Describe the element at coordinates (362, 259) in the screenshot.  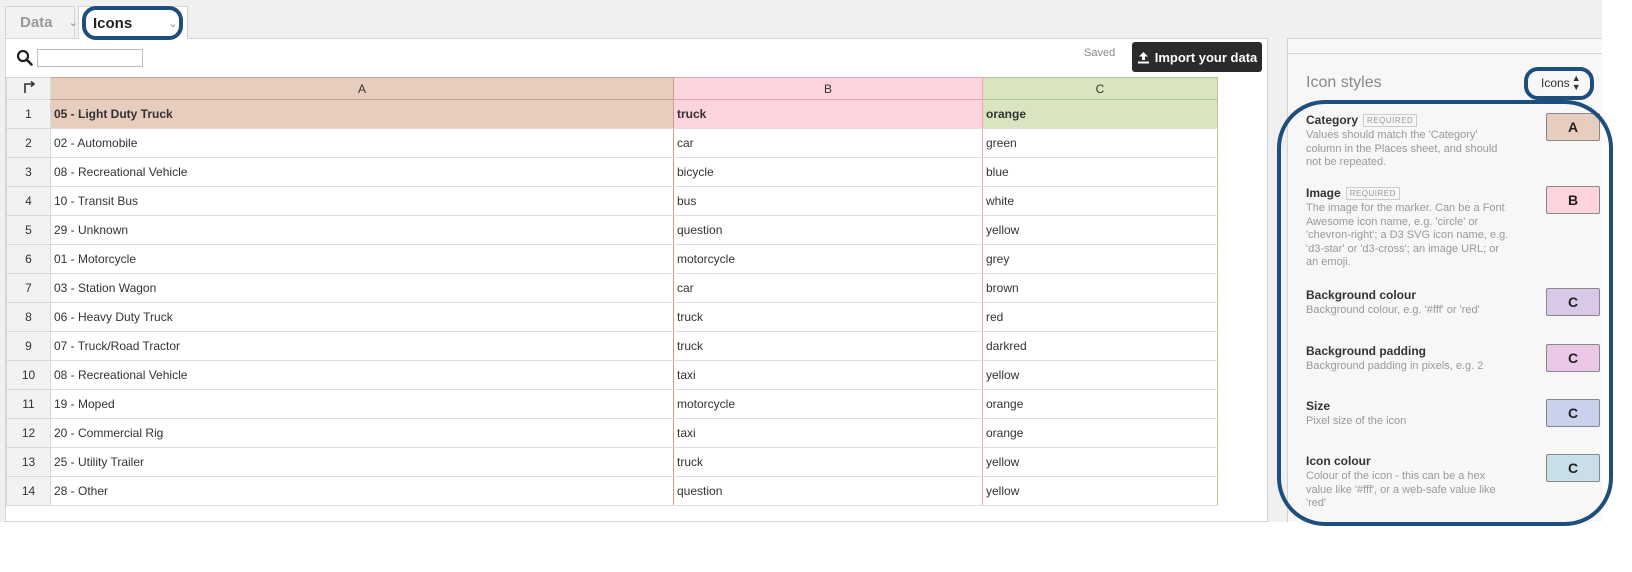
I see `table-cell: 01 - Motorcycle` at that location.